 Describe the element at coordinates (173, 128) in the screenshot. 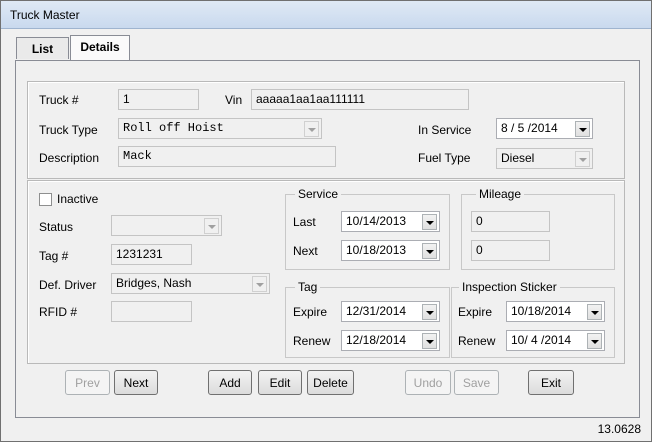

I see `truck-type-value: Roll off Hoist` at that location.